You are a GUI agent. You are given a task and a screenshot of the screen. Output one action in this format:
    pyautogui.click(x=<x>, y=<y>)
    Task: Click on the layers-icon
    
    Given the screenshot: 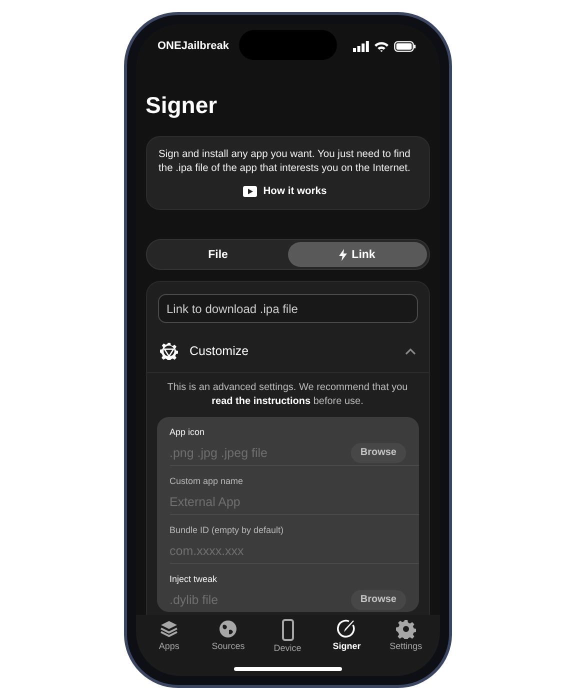 What is the action you would take?
    pyautogui.click(x=169, y=629)
    